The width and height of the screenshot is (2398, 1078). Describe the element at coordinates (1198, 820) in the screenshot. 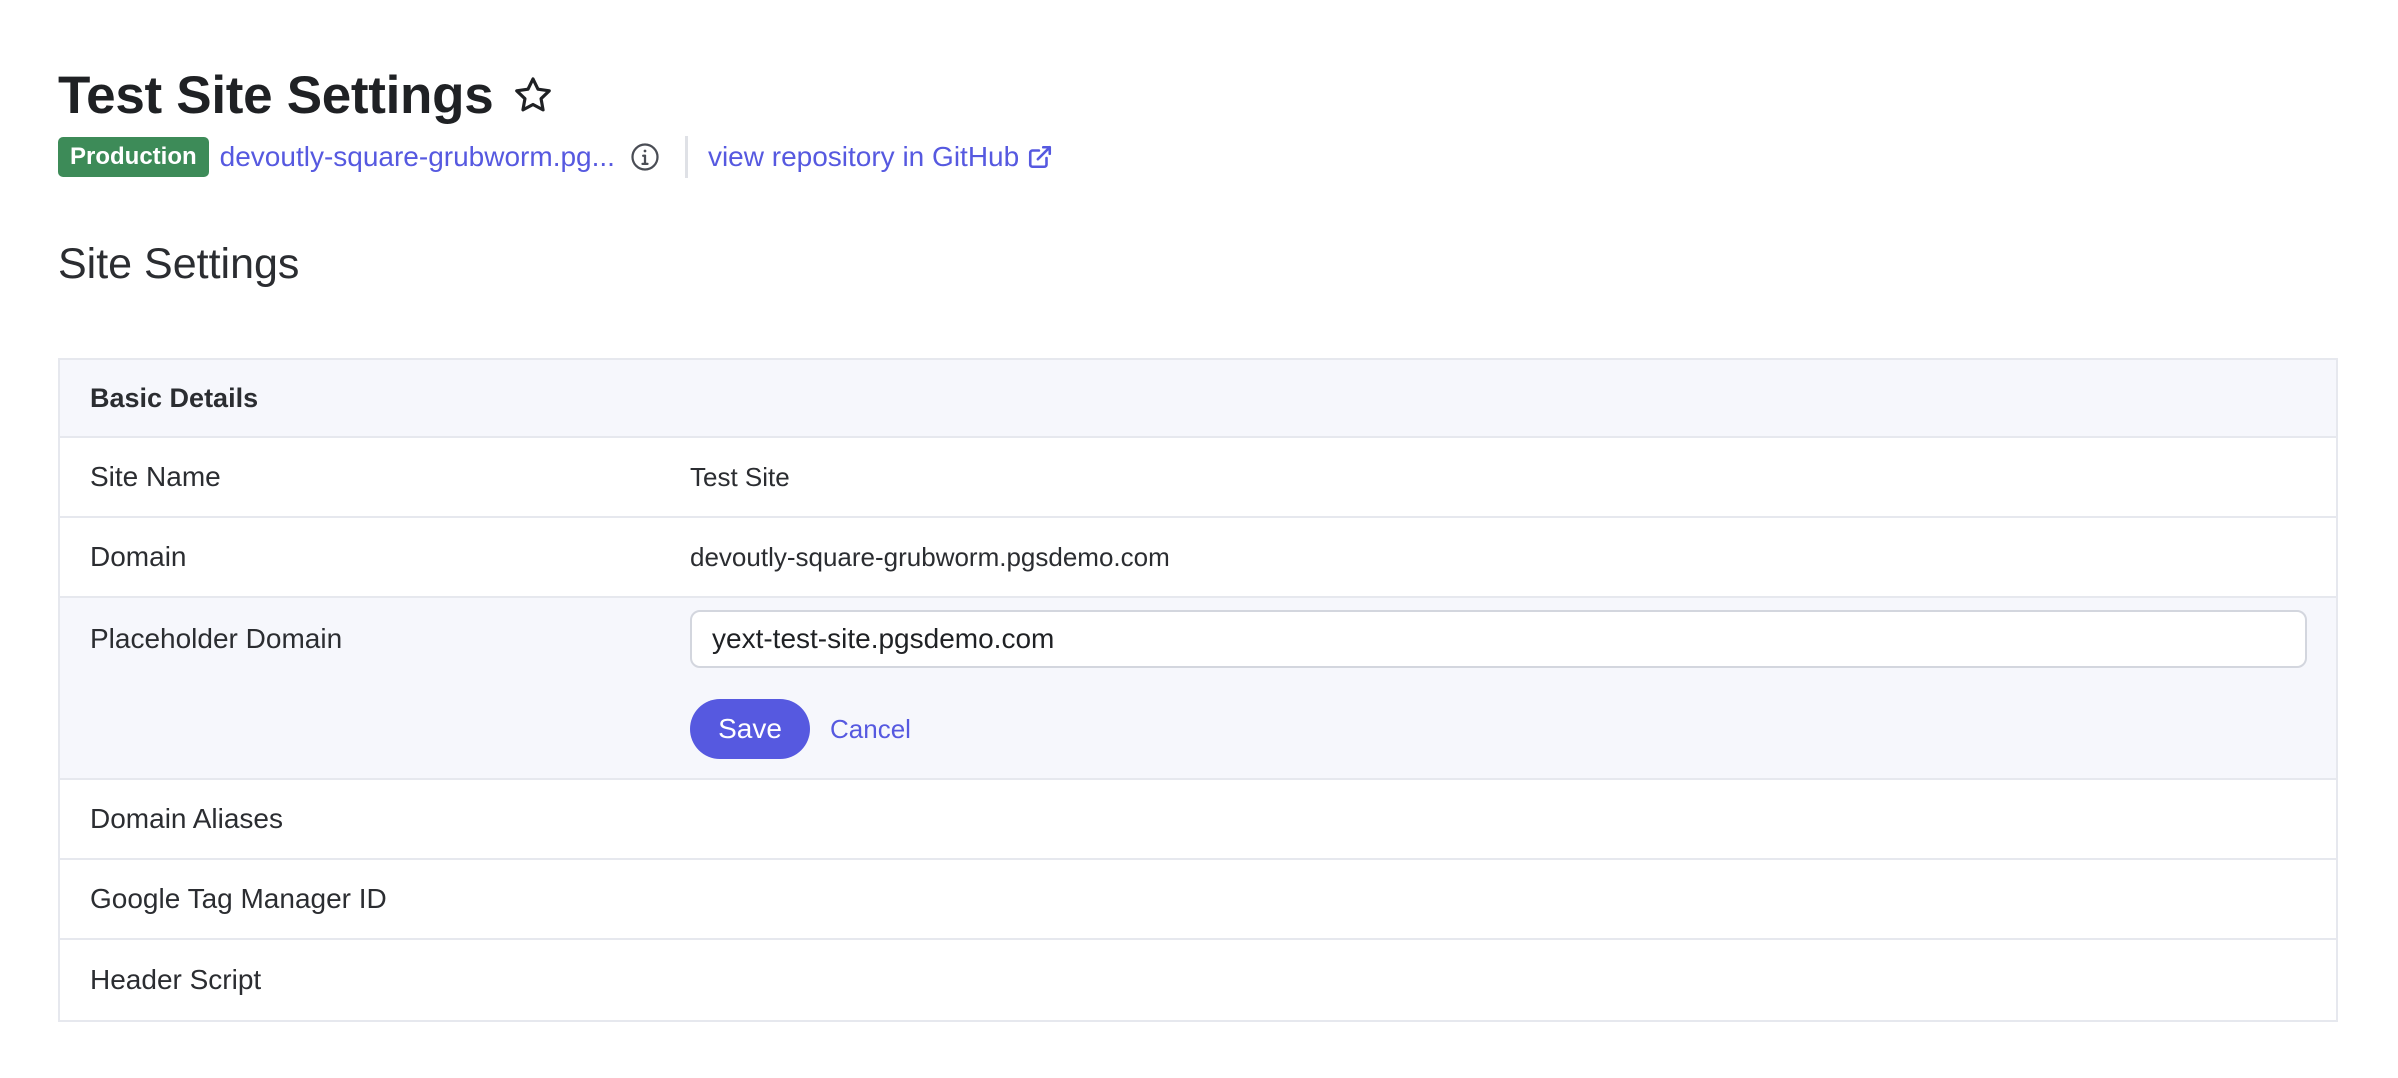

I see `settings-row-domain-aliases: Domain Aliases` at that location.